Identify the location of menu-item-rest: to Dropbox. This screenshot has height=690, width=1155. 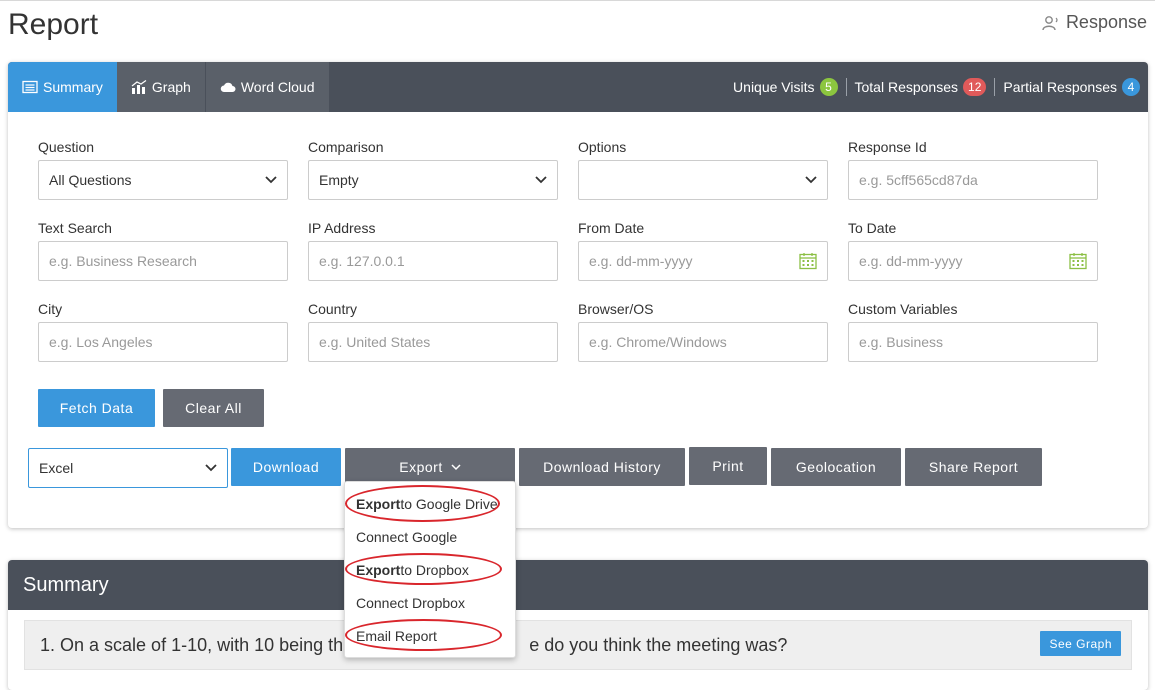
(434, 569).